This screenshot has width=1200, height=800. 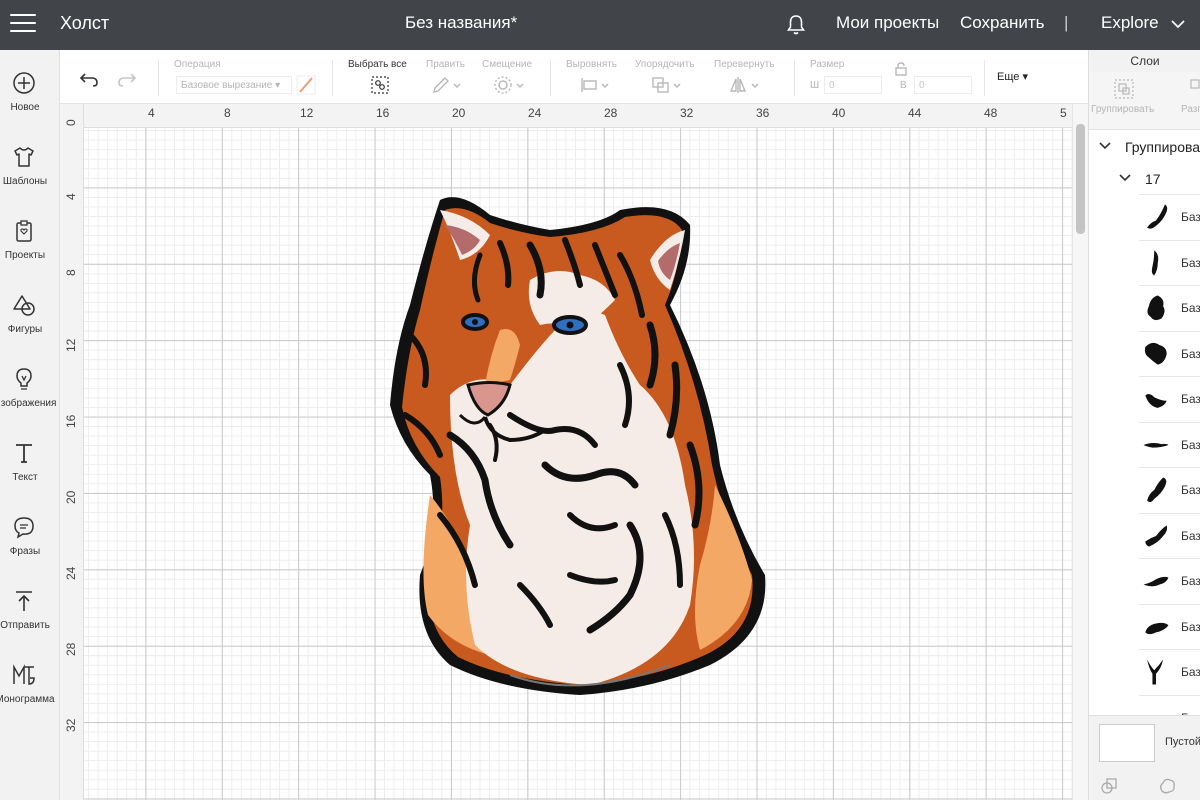 What do you see at coordinates (922, 85) in the screenshot?
I see `height-value: 0` at bounding box center [922, 85].